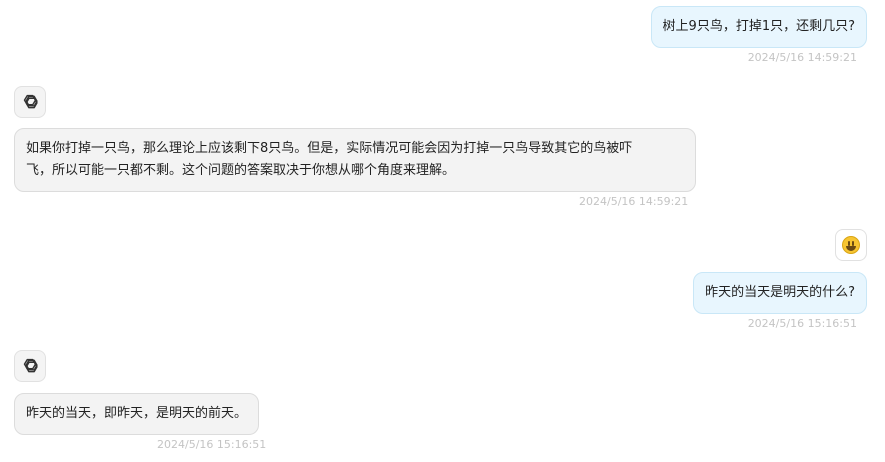 Image resolution: width=885 pixels, height=462 pixels. I want to click on assistant-message-bubble: 昨天的当天，即昨天，是明天的前天。, so click(137, 414).